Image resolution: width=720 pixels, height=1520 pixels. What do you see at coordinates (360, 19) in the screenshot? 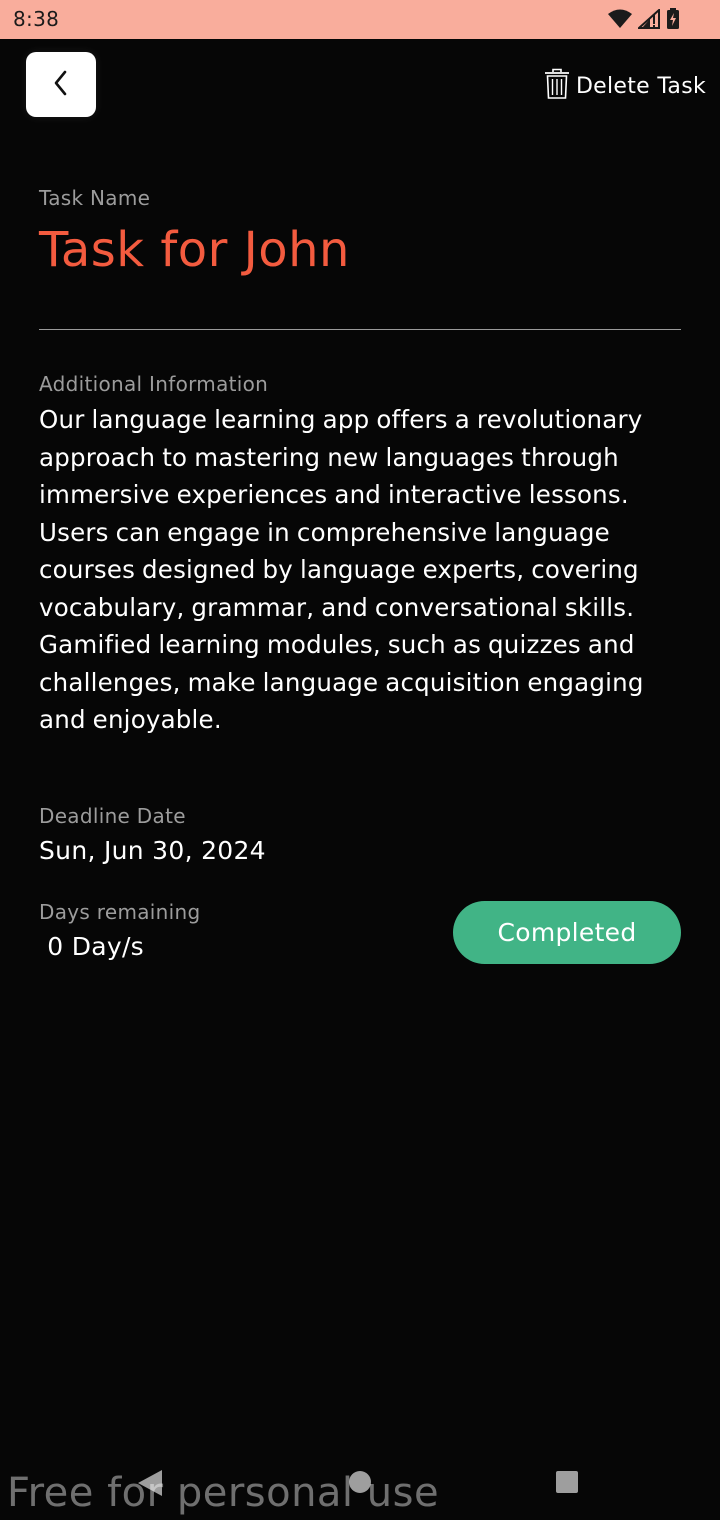
I see `status-bar: 8:38` at bounding box center [360, 19].